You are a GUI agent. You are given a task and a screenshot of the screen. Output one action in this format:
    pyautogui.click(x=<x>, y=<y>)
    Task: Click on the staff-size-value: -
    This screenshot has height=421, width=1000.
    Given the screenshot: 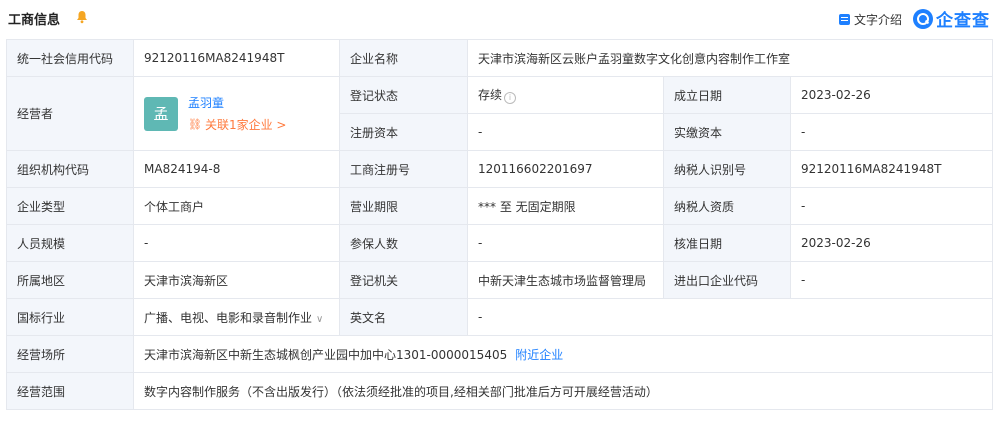 What is the action you would take?
    pyautogui.click(x=236, y=243)
    